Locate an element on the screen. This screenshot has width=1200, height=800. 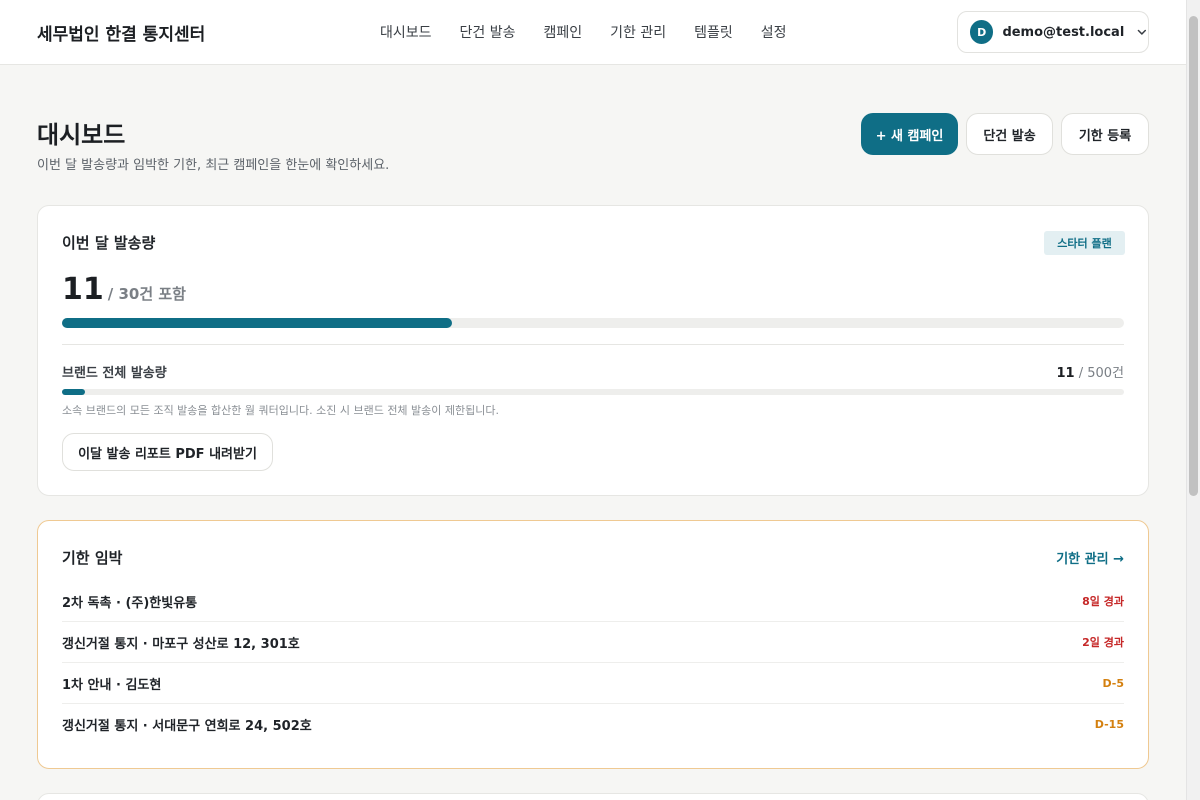
account-menu-button: D demo@test.local is located at coordinates (1053, 32).